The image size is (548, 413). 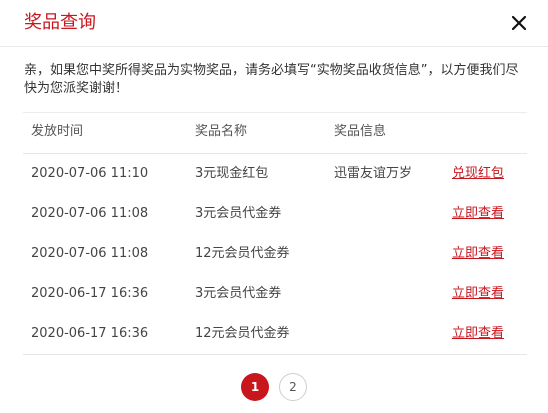 What do you see at coordinates (232, 173) in the screenshot?
I see `row-prize-name: 3元现金红包` at bounding box center [232, 173].